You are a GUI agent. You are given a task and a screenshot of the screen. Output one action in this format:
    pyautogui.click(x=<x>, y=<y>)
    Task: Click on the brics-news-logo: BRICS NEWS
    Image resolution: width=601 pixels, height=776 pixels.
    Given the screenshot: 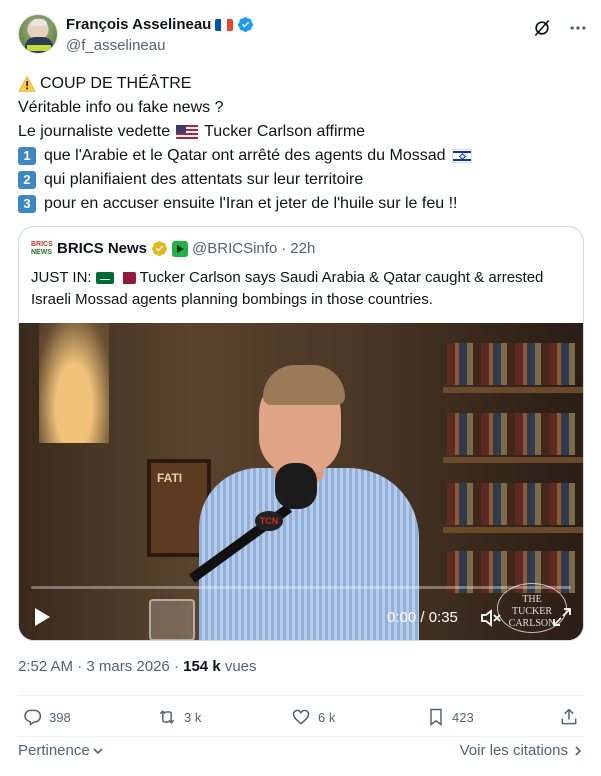 What is the action you would take?
    pyautogui.click(x=42, y=249)
    